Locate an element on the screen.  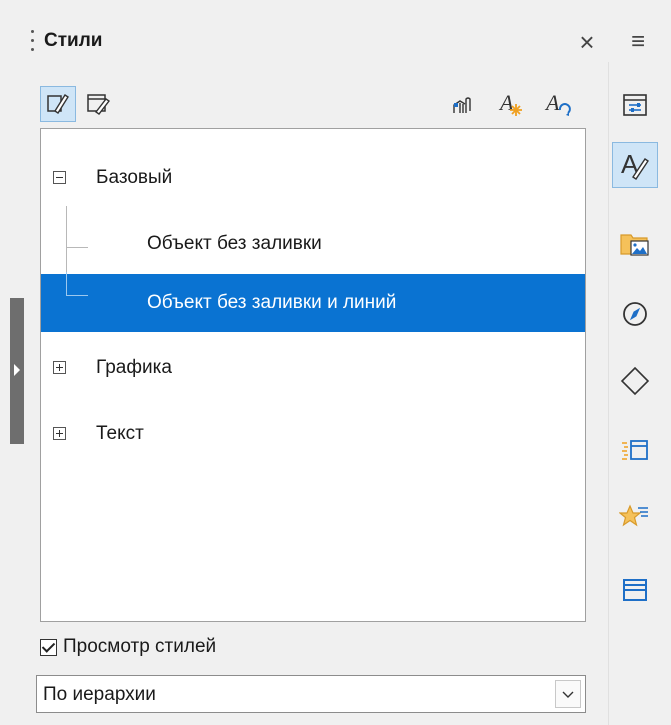
new-style-button: A is located at coordinates (512, 104).